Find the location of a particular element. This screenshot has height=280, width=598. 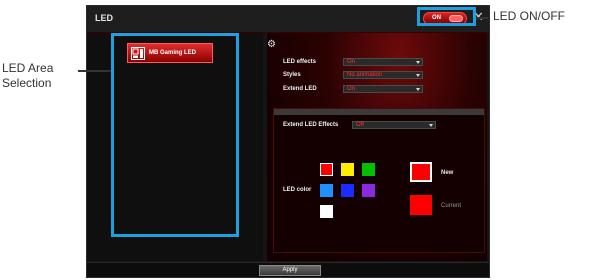

new-color-preview is located at coordinates (421, 172).